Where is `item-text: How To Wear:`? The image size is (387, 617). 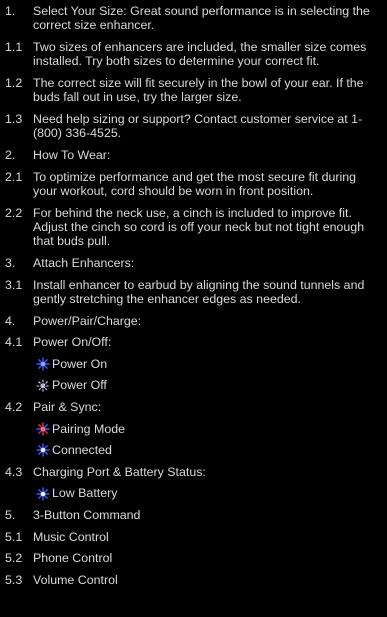
item-text: How To Wear: is located at coordinates (72, 155).